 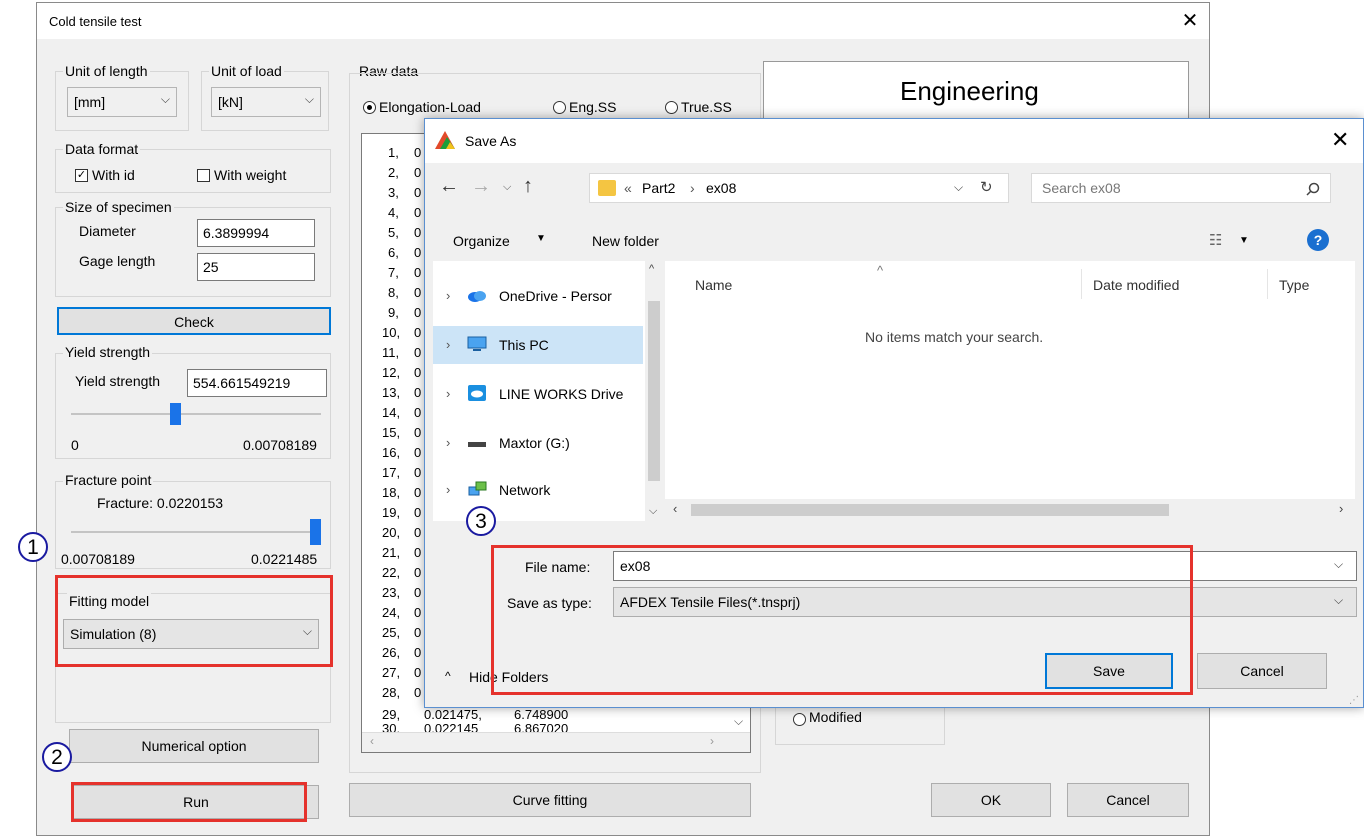 What do you see at coordinates (1190, 21) in the screenshot?
I see `close-icon: ✕` at bounding box center [1190, 21].